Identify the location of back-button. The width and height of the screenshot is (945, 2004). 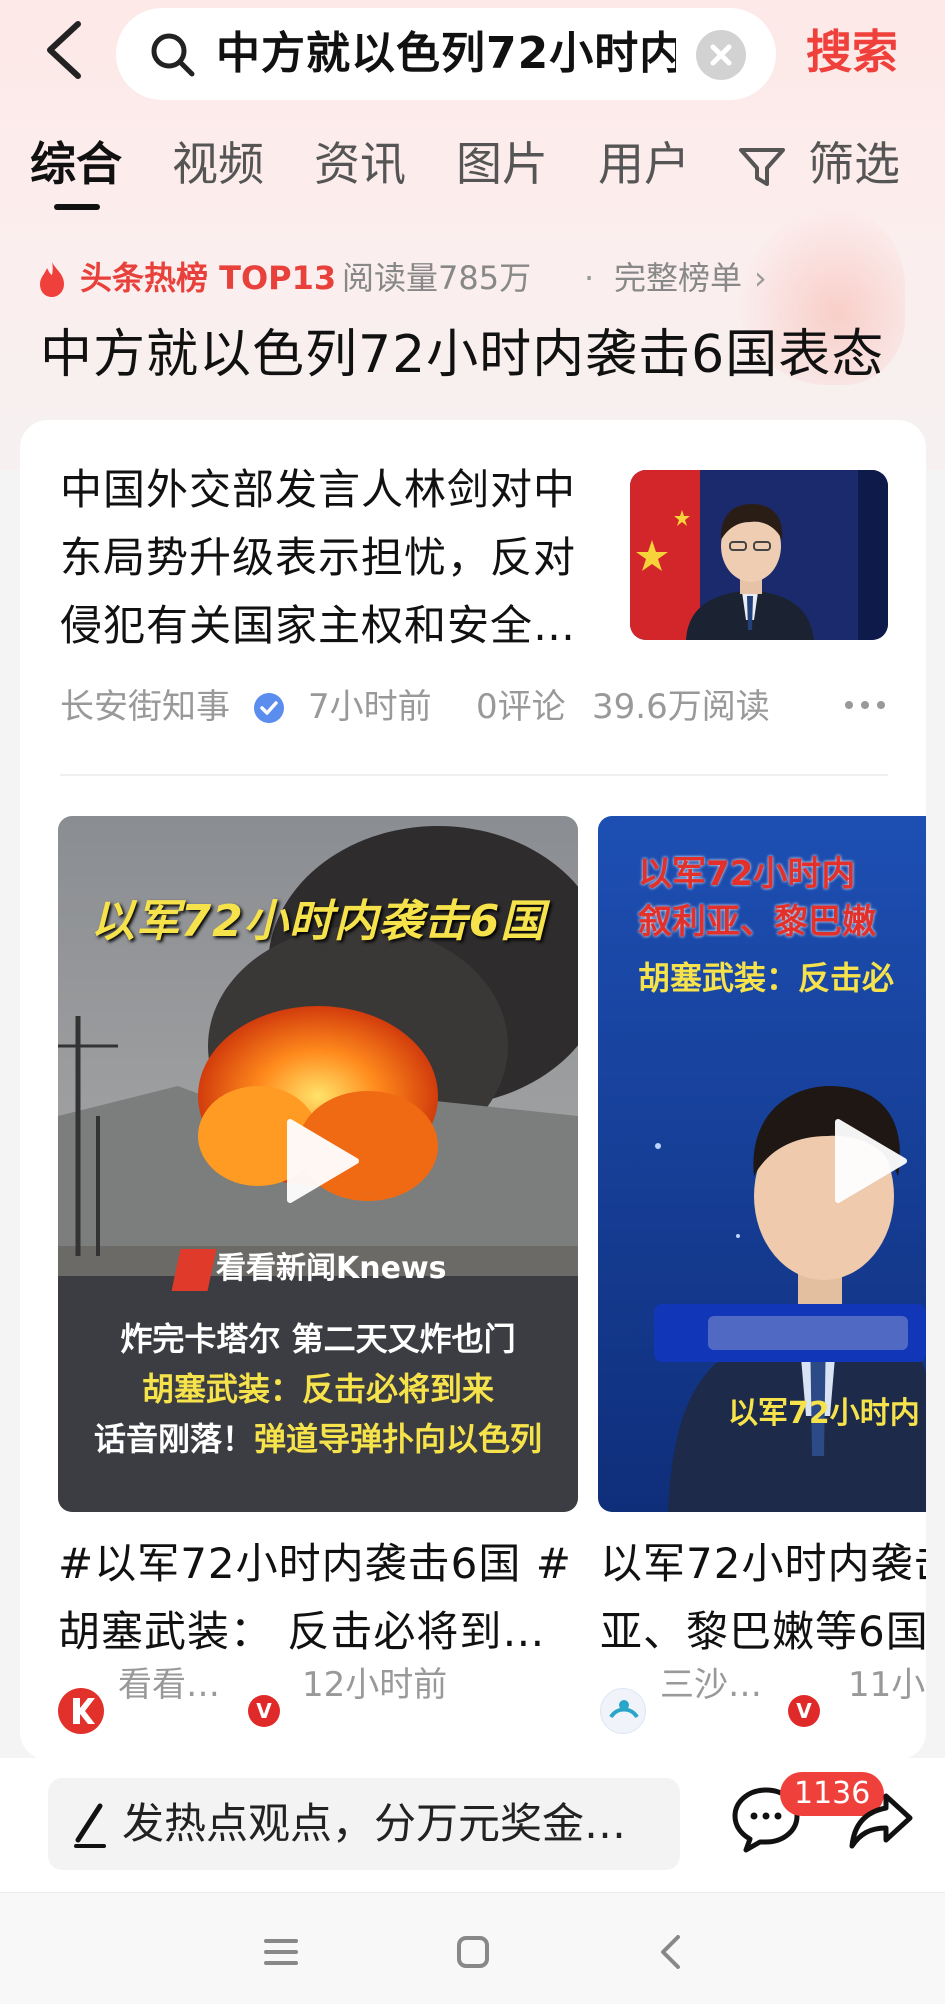
(65, 50).